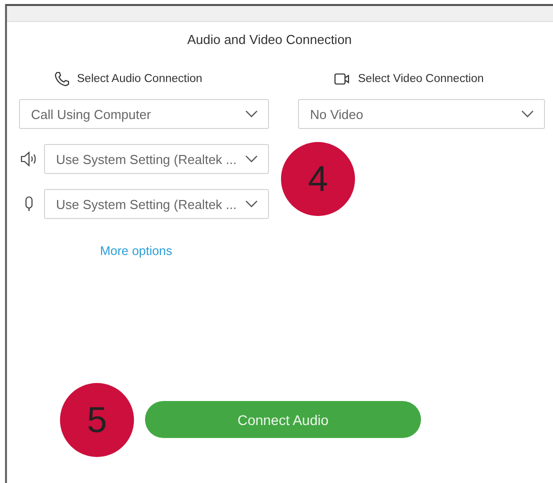 The width and height of the screenshot is (553, 483). Describe the element at coordinates (269, 40) in the screenshot. I see `window-title: Audio and Video Connection` at that location.